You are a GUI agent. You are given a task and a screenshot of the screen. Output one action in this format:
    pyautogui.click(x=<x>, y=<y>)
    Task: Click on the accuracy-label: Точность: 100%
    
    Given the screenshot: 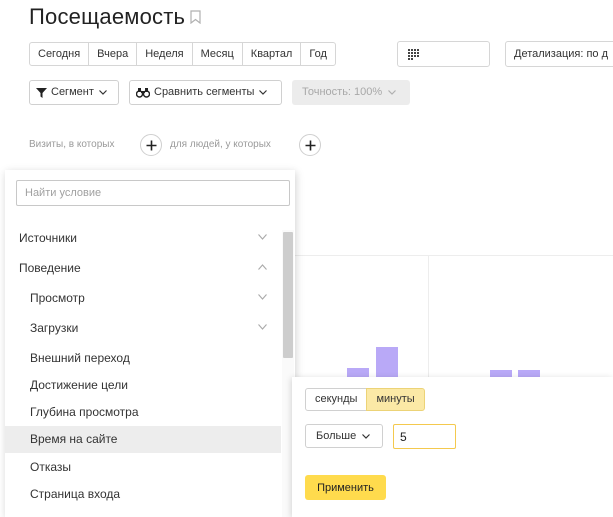 What is the action you would take?
    pyautogui.click(x=342, y=92)
    